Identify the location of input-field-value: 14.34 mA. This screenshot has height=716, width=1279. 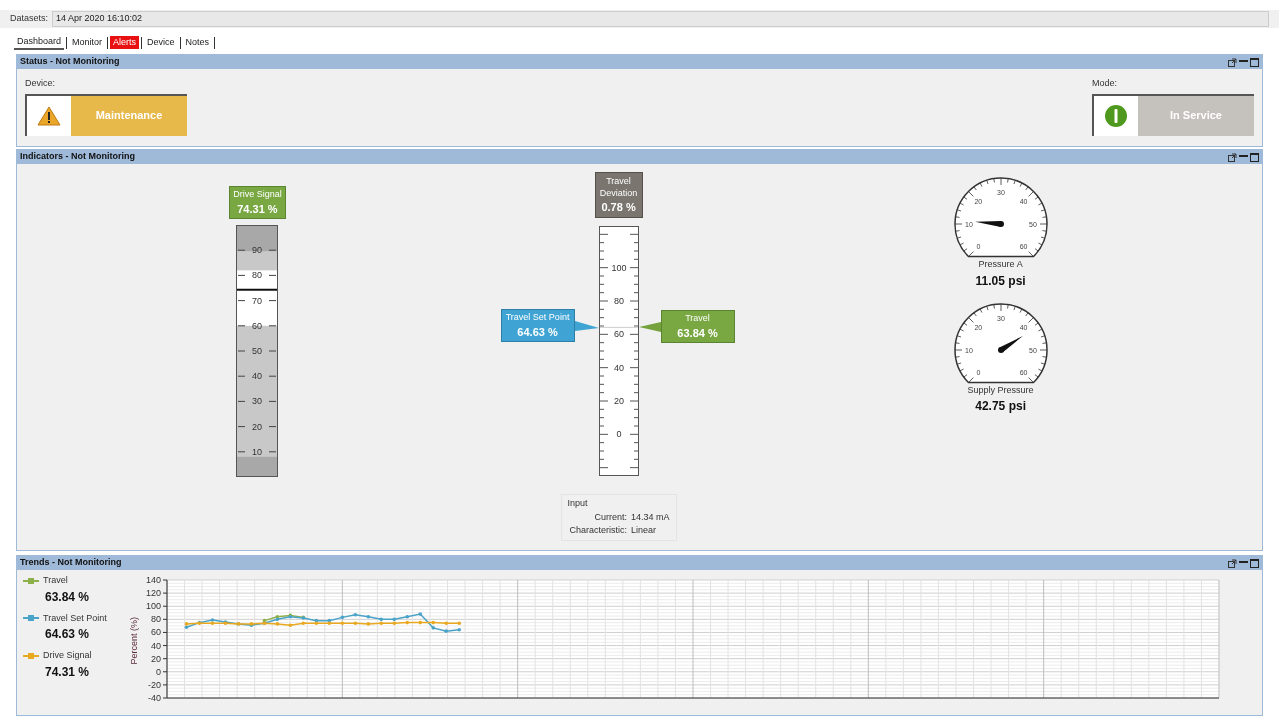
(650, 517).